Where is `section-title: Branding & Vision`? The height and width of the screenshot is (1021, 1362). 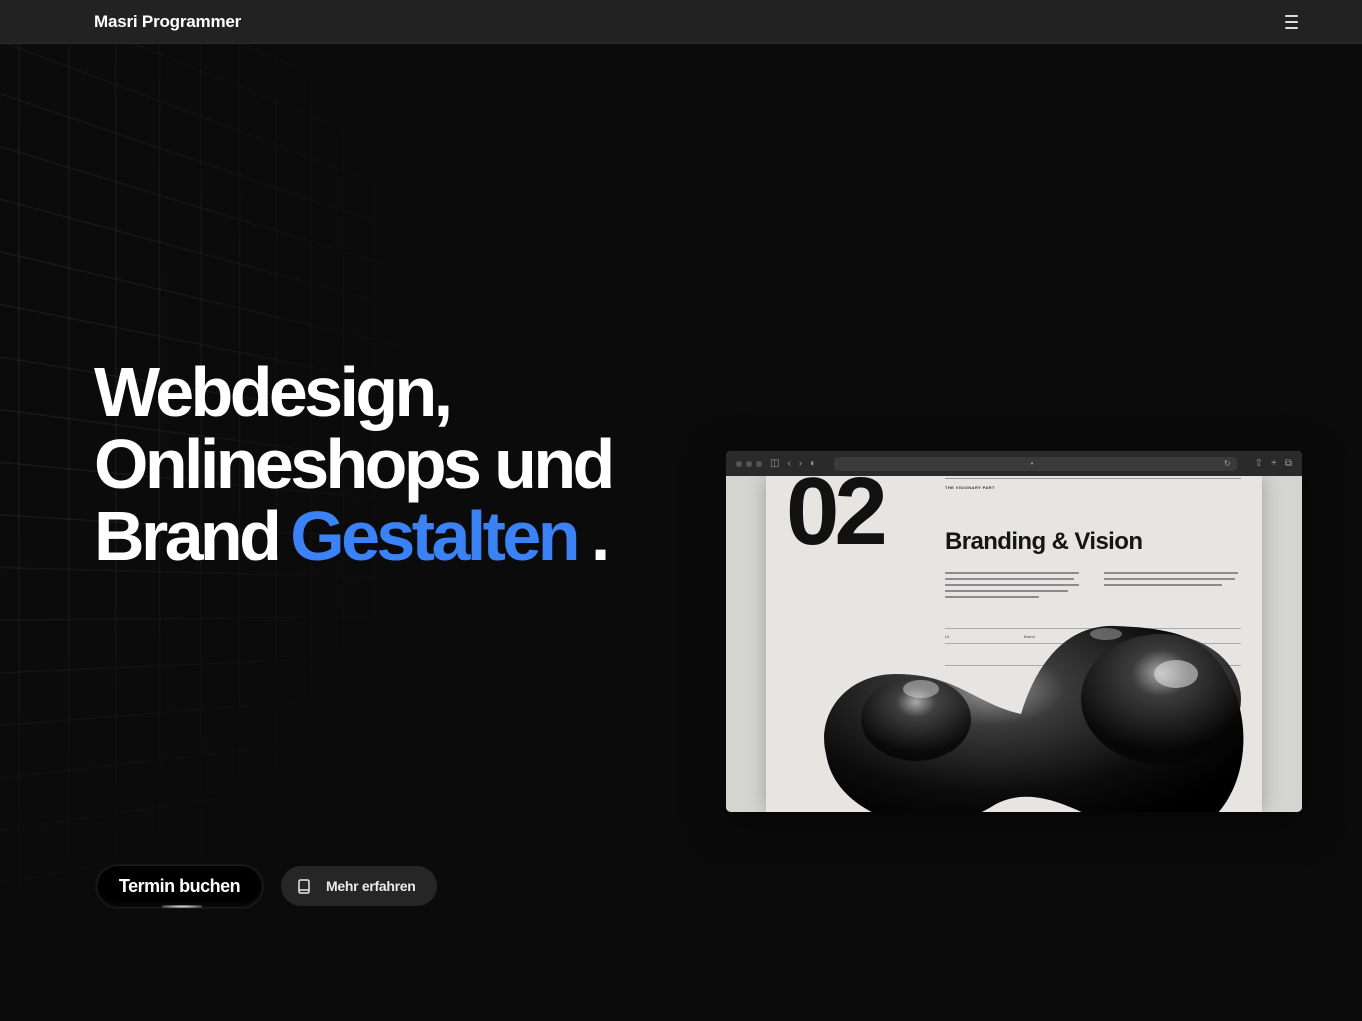 section-title: Branding & Vision is located at coordinates (1044, 541).